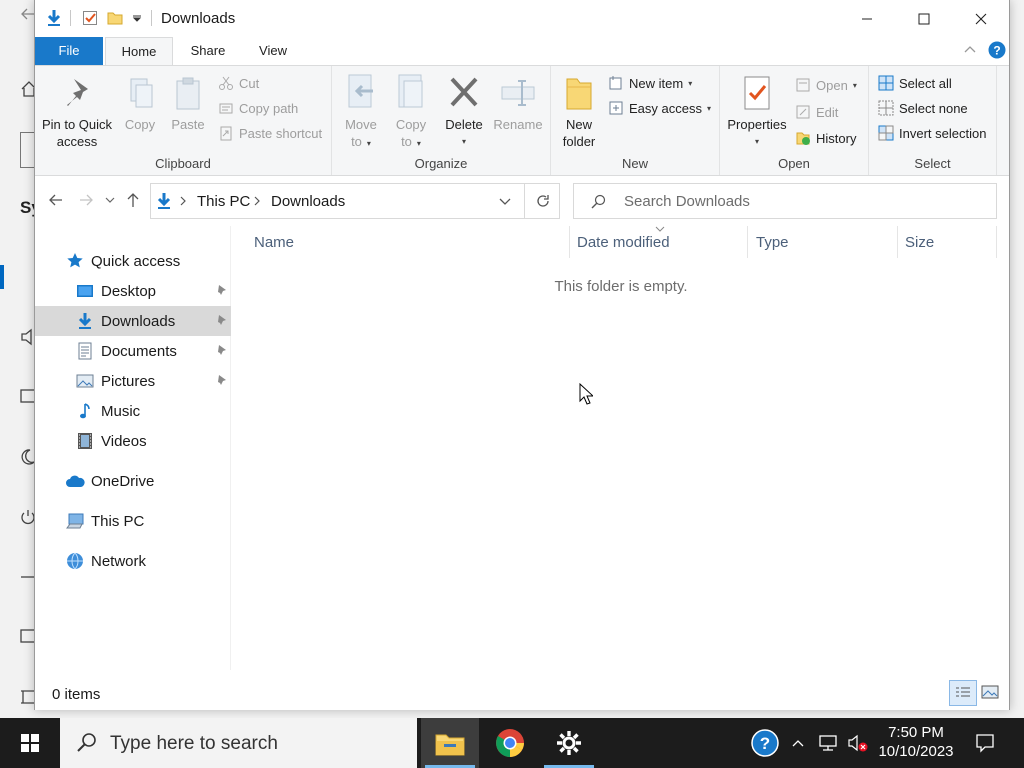 The height and width of the screenshot is (768, 1024). I want to click on search-box: Search Downloads, so click(785, 201).